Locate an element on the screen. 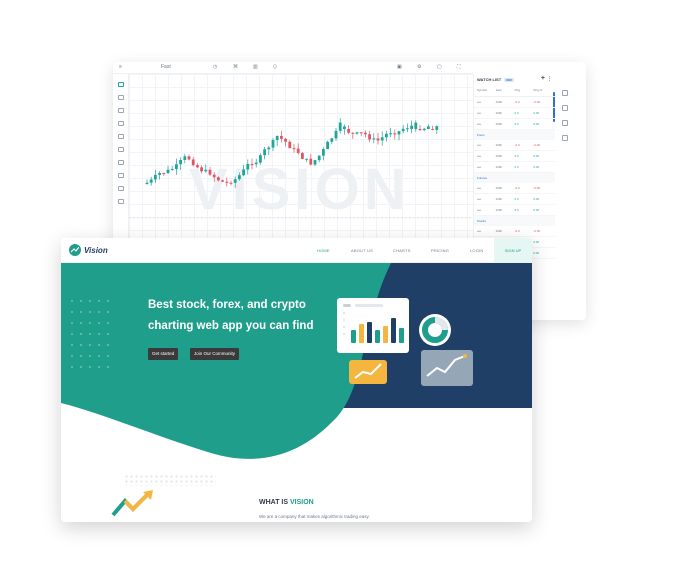  cursor-tool-icon is located at coordinates (121, 84).